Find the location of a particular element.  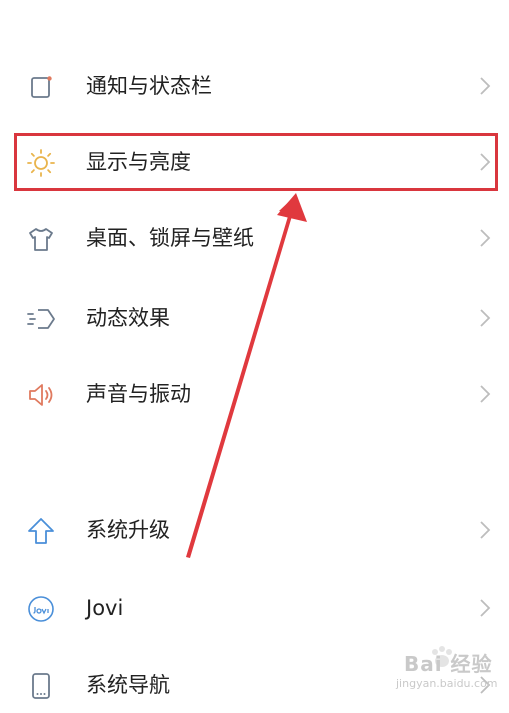

settings-item-motion-effects: 动态效果 is located at coordinates (254, 318).